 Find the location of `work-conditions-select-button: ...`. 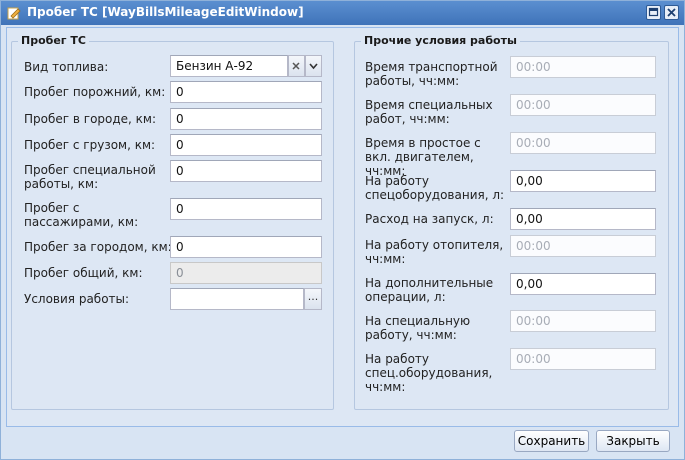

work-conditions-select-button: ... is located at coordinates (313, 299).